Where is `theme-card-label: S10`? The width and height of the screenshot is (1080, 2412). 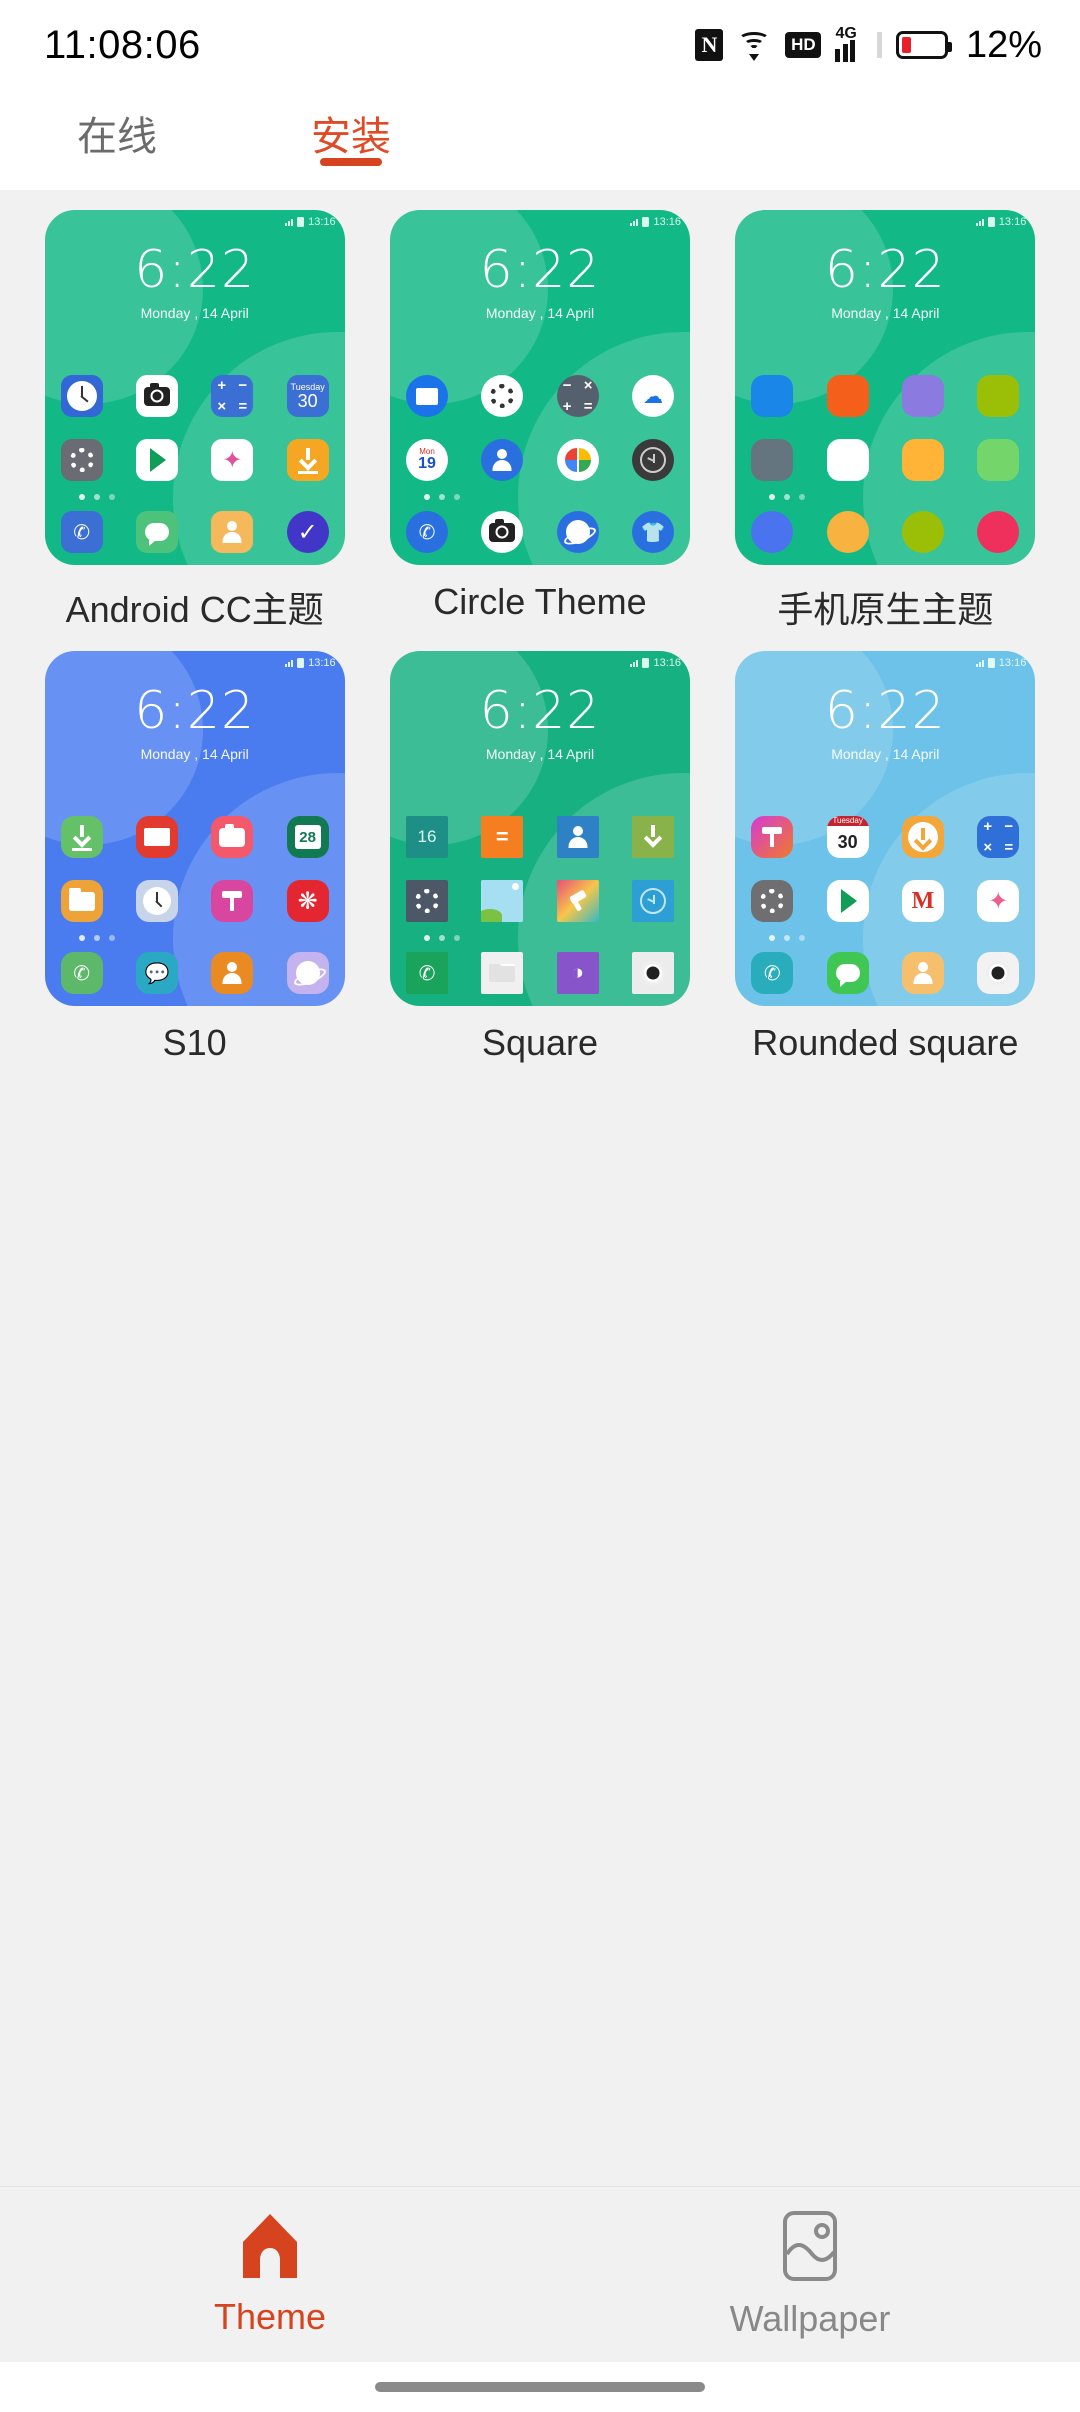
theme-card-label: S10 is located at coordinates (194, 1042).